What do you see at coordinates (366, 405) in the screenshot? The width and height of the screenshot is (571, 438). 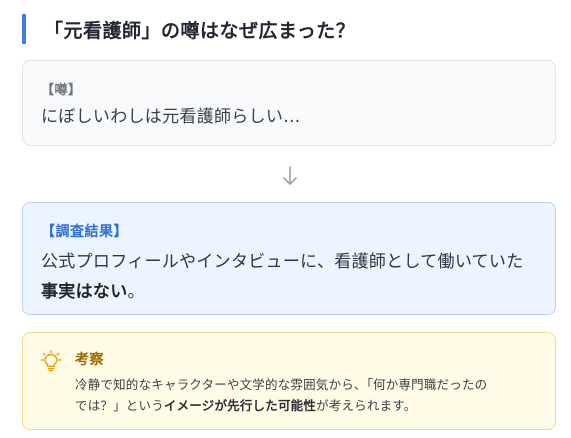 I see `consideration-line-2-suffix: が考えられます。` at bounding box center [366, 405].